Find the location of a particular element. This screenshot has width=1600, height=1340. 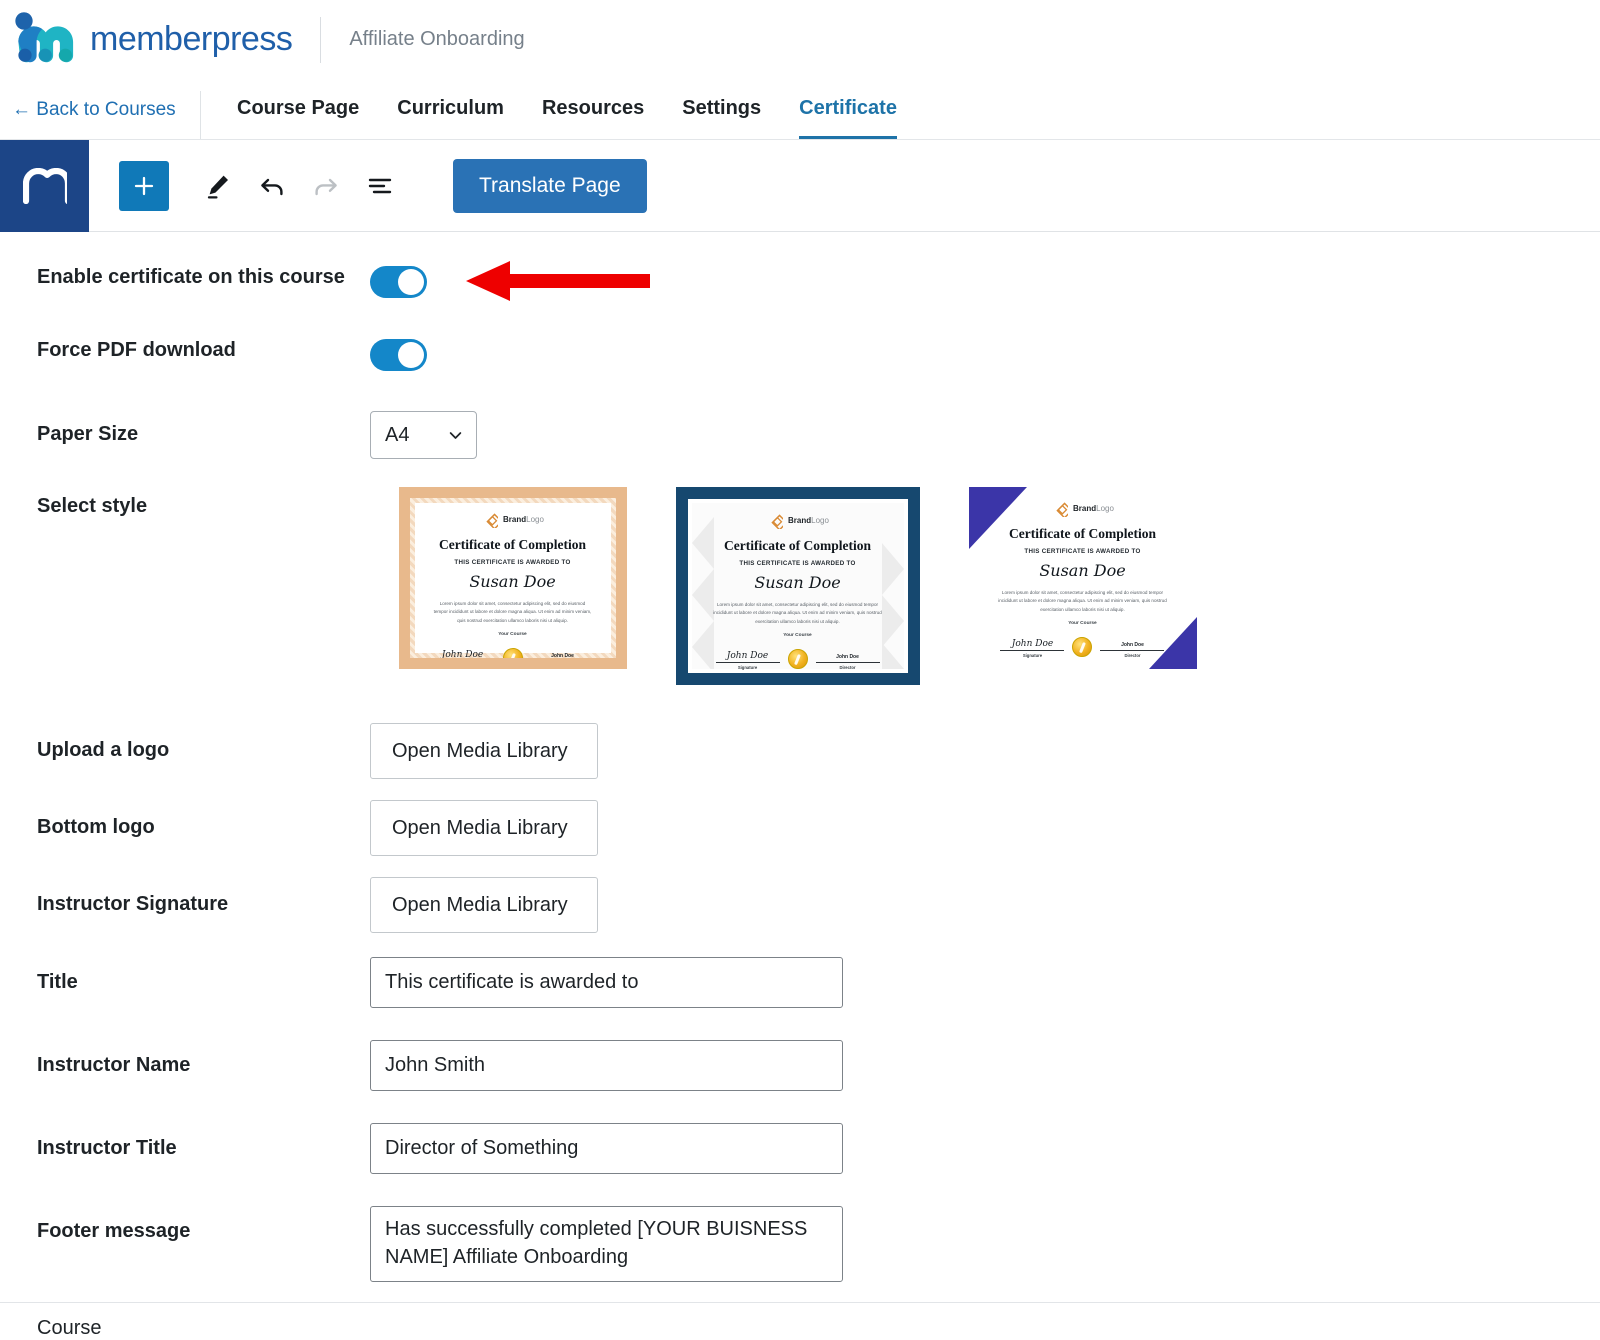

label-instructor-name: Instructor Name is located at coordinates (114, 1065).